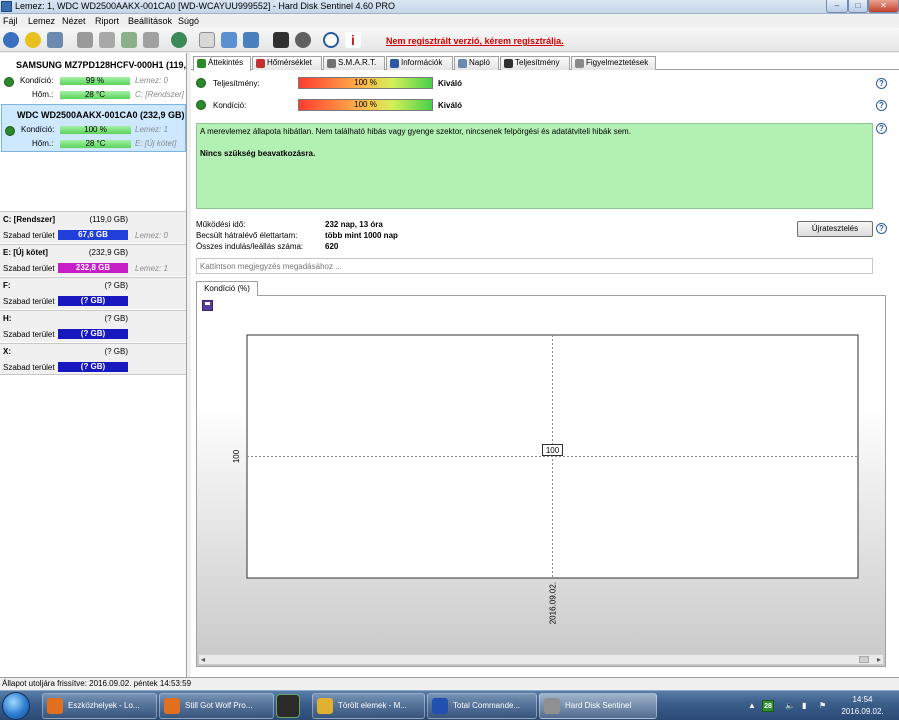  Describe the element at coordinates (85, 40) in the screenshot. I see `tool-icon` at that location.